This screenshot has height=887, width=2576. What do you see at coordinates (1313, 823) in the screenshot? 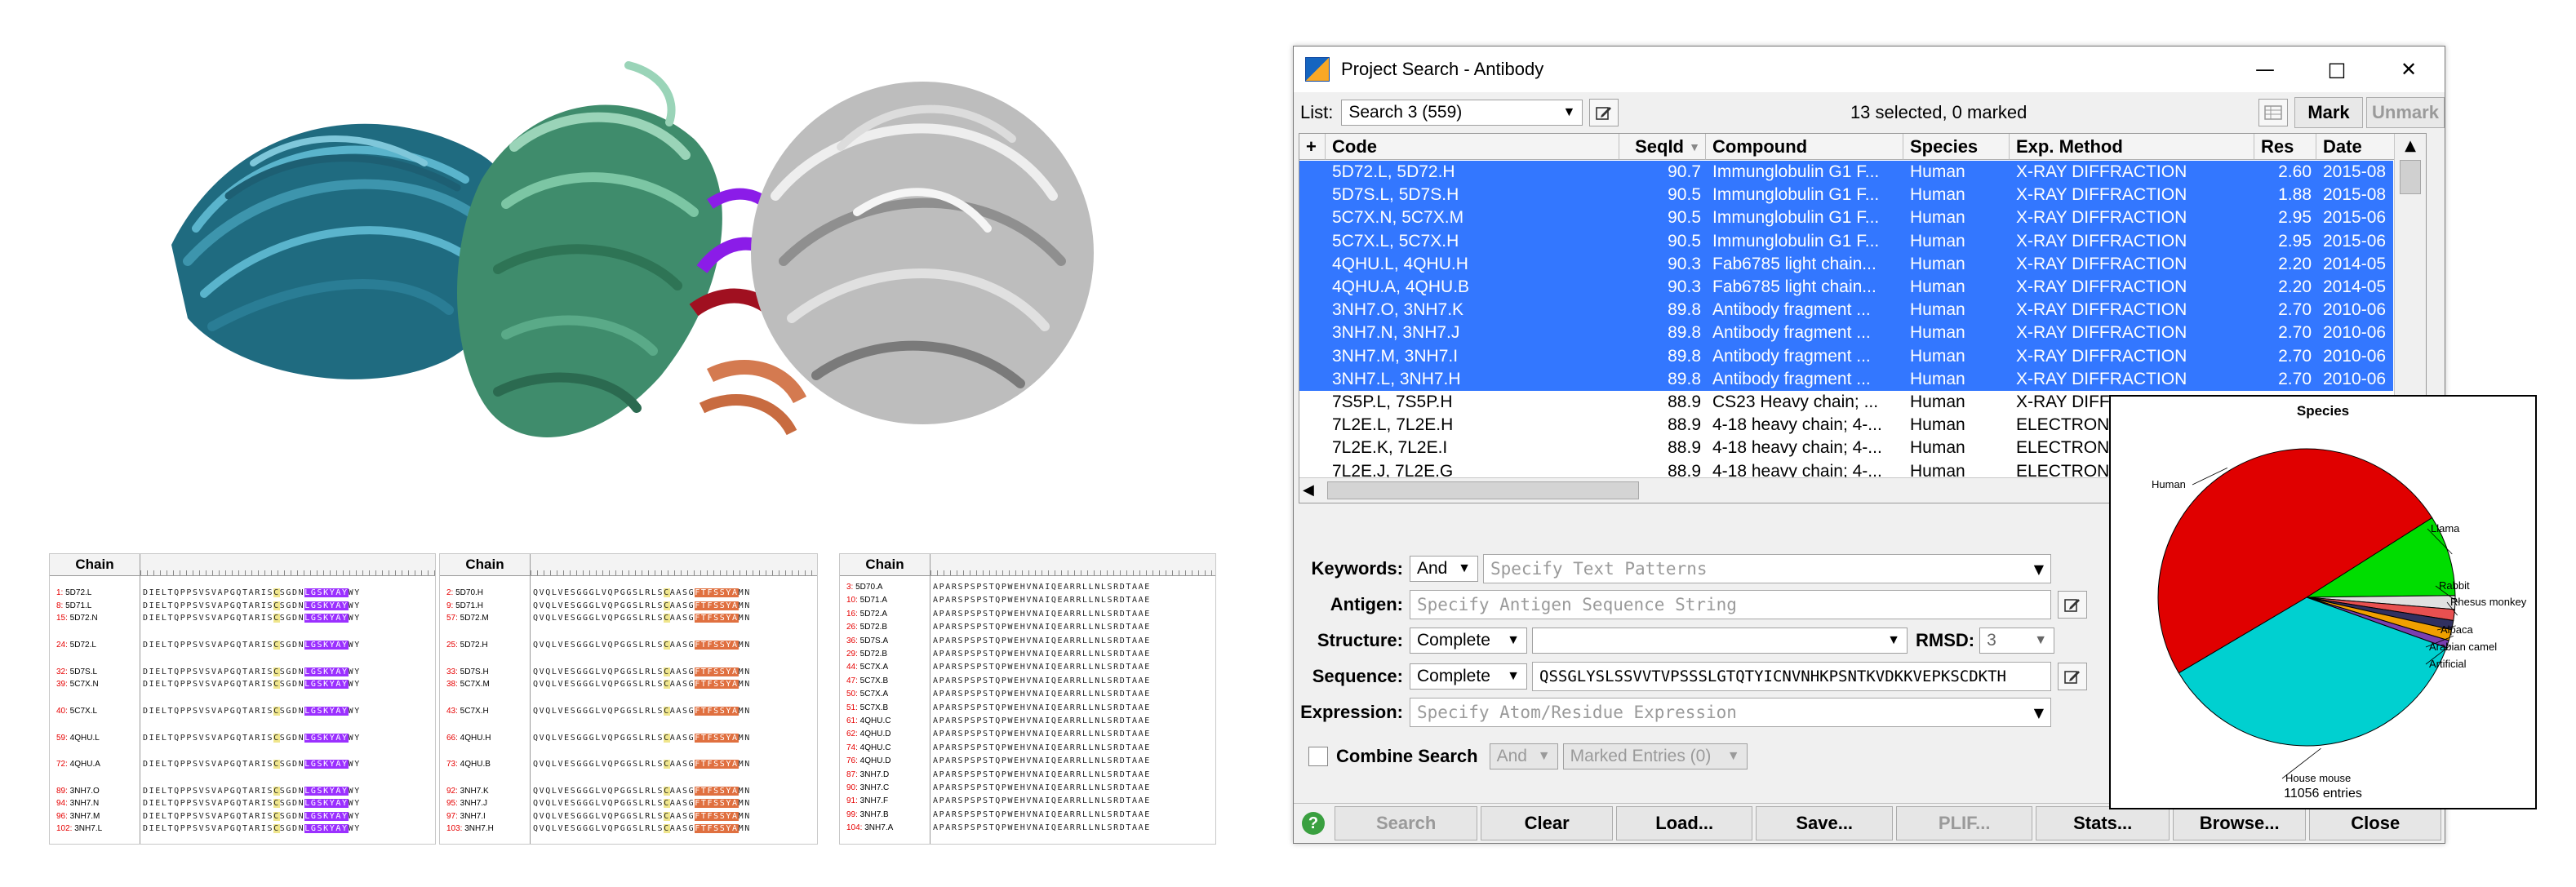
I see `help-icon: ?` at bounding box center [1313, 823].